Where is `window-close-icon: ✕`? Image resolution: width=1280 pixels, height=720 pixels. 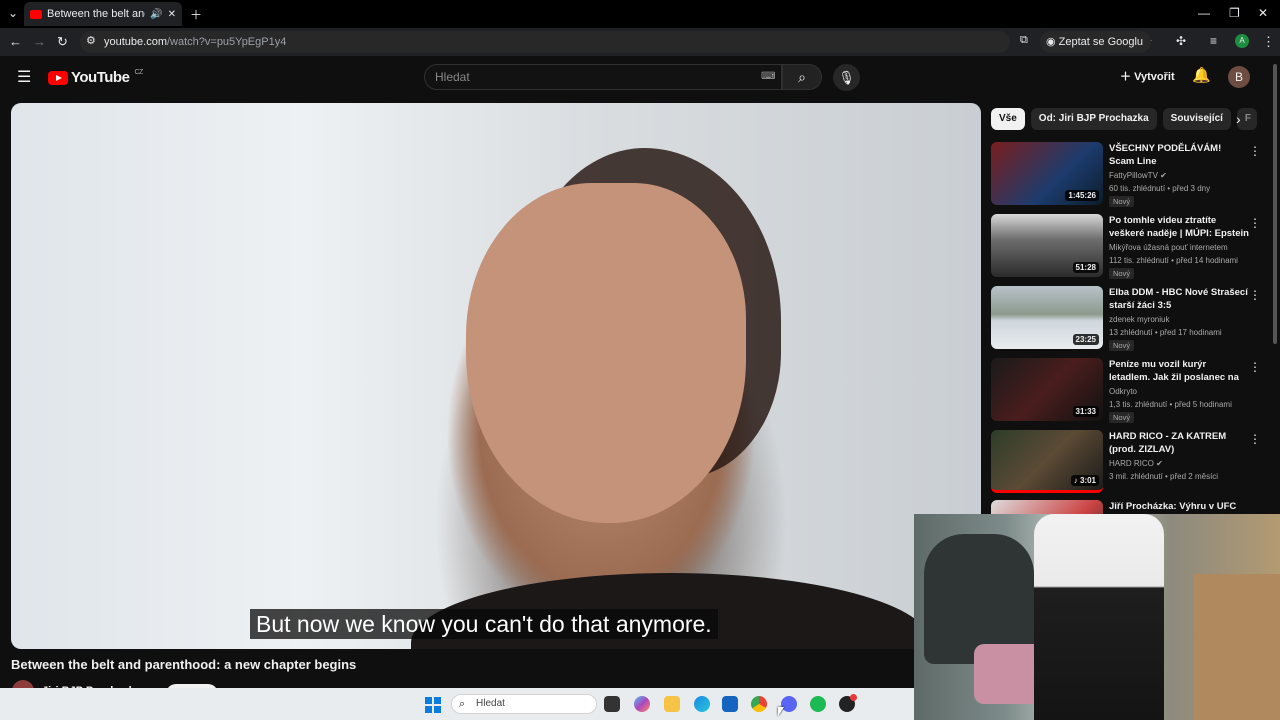
window-close-icon: ✕ is located at coordinates (1263, 13).